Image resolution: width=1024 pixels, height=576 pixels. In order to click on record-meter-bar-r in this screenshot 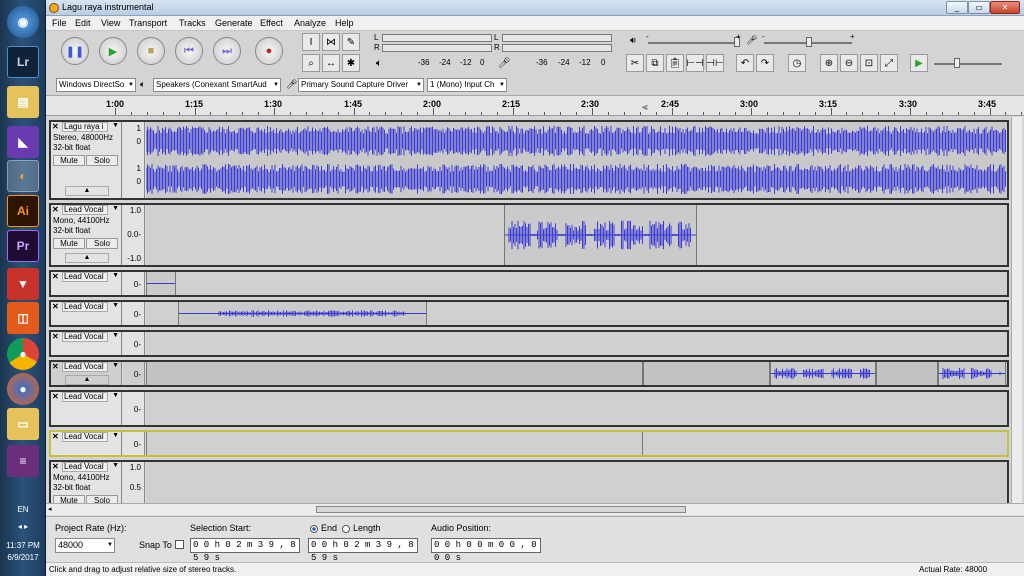, I will do `click(437, 48)`.